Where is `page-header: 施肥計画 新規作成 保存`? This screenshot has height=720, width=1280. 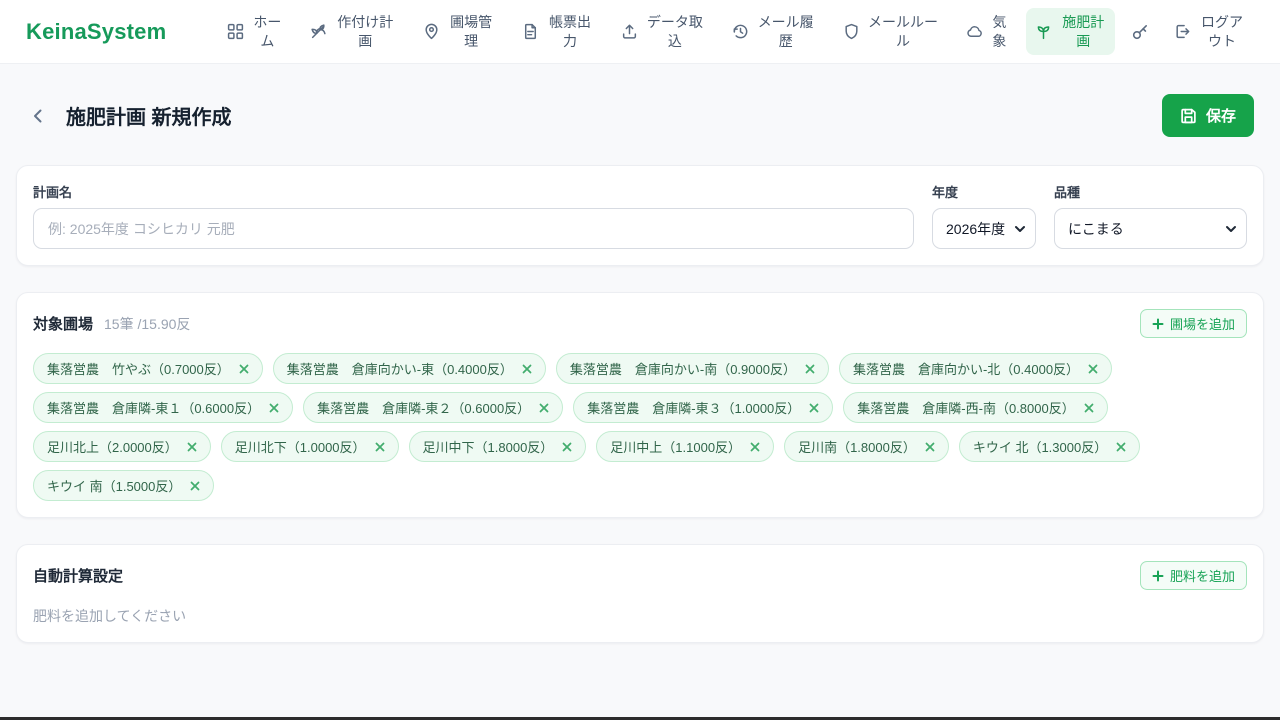
page-header: 施肥計画 新規作成 保存 is located at coordinates (640, 114).